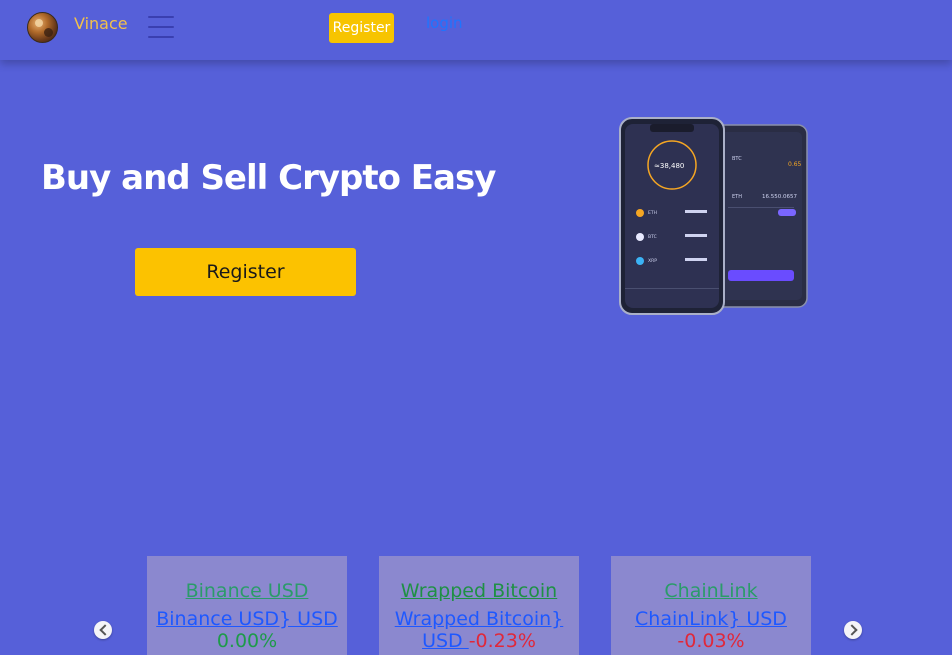 Image resolution: width=952 pixels, height=655 pixels. What do you see at coordinates (101, 23) in the screenshot?
I see `brand-name: Vinace` at bounding box center [101, 23].